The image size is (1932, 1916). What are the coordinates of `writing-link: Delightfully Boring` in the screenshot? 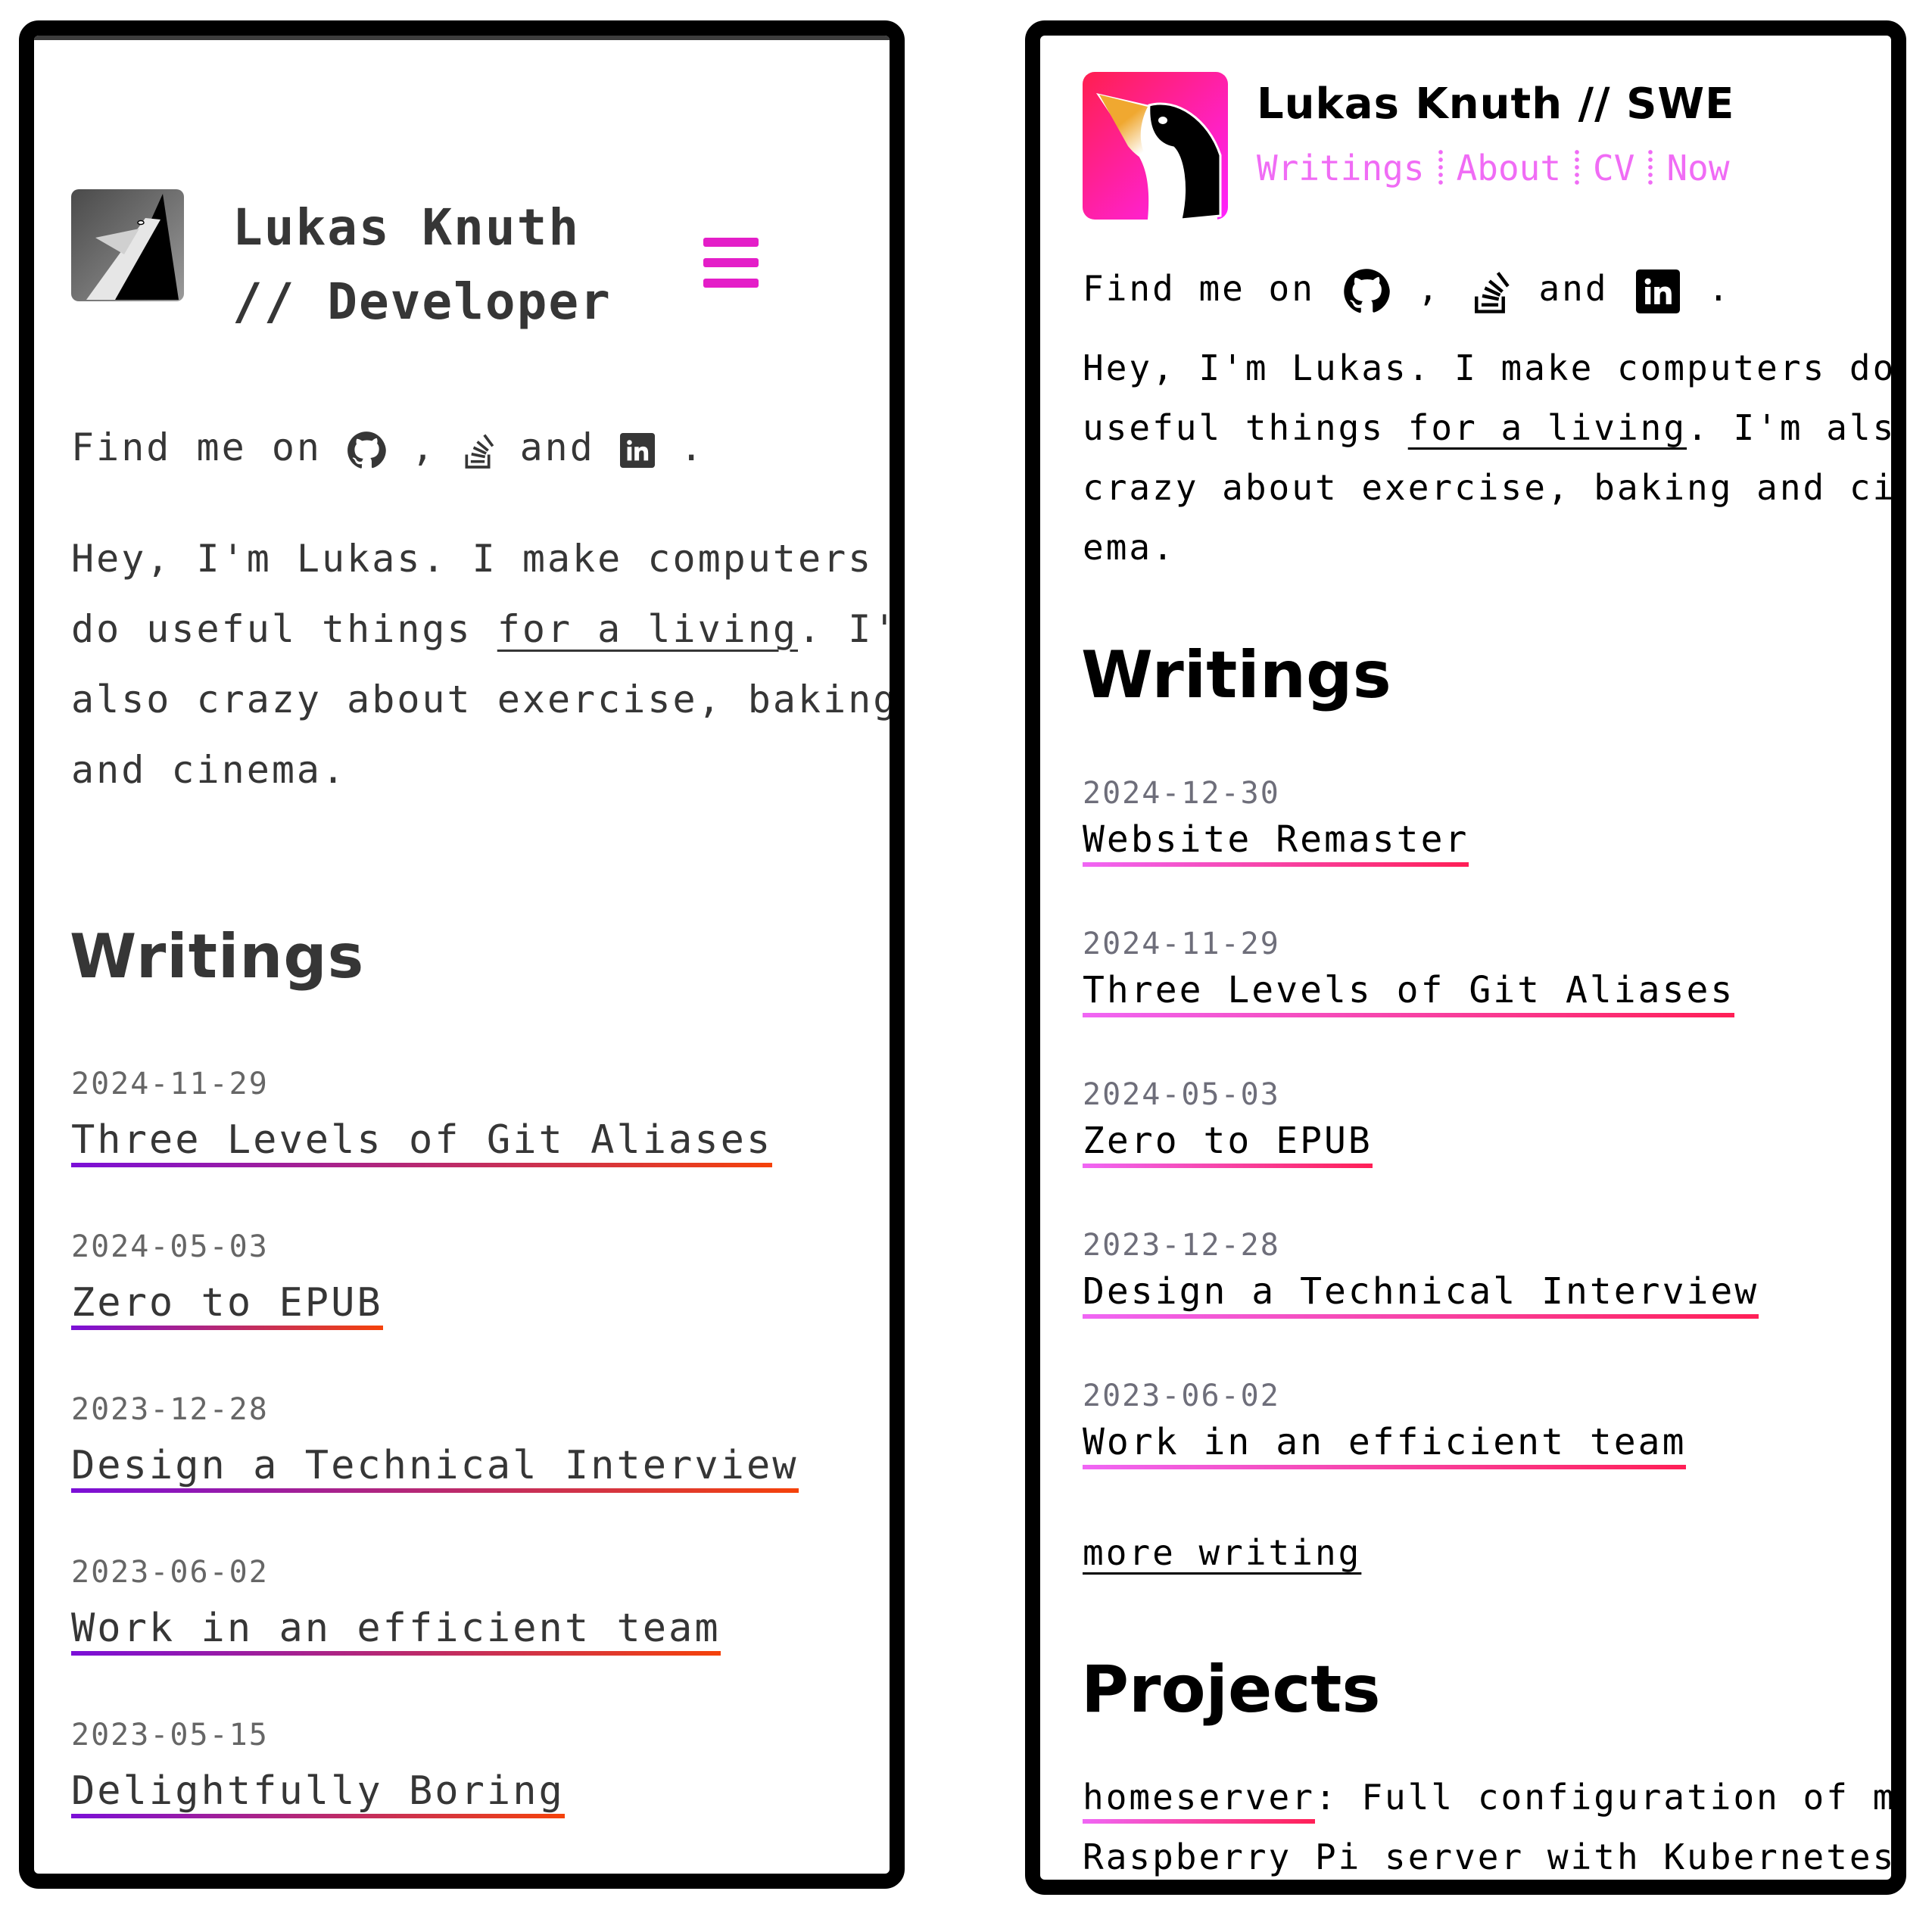 It's located at (318, 1793).